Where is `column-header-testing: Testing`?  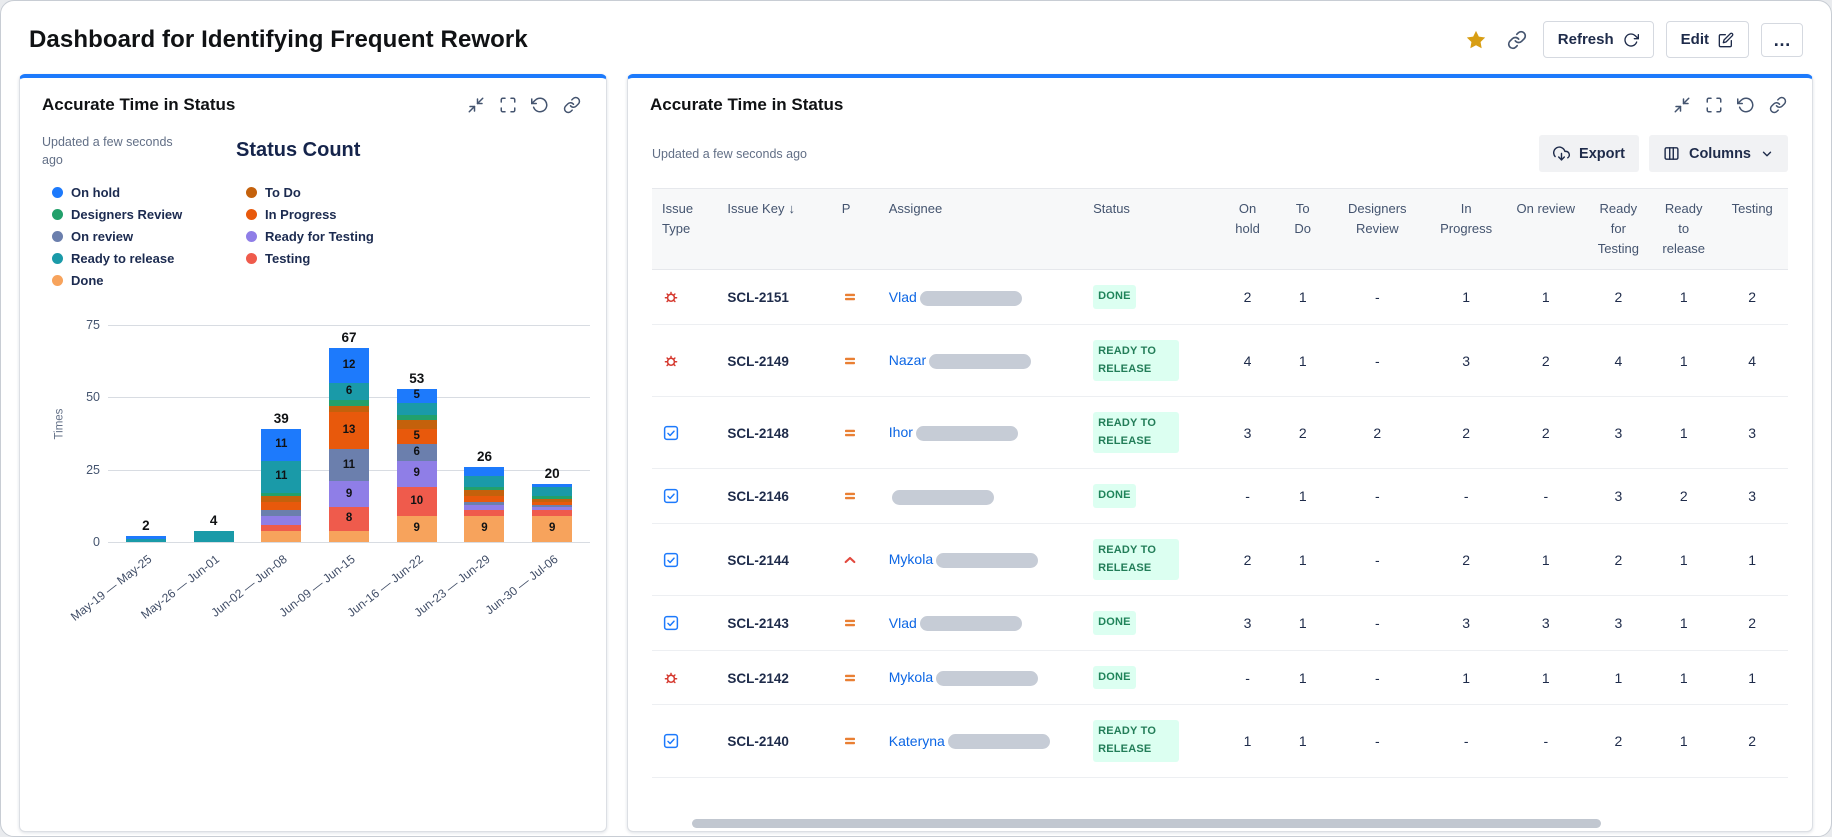 column-header-testing: Testing is located at coordinates (1752, 229).